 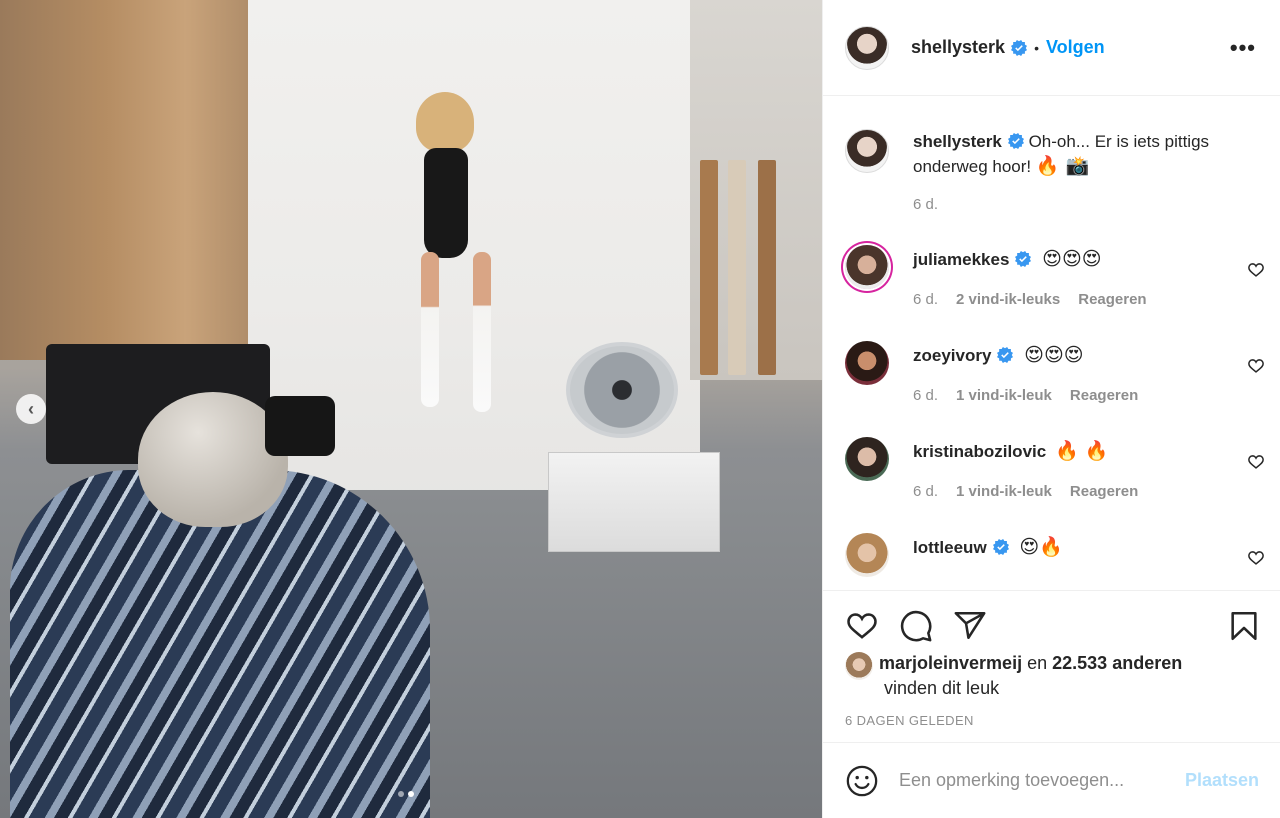 I want to click on caption-emojis: 🔥 📸, so click(x=1062, y=166).